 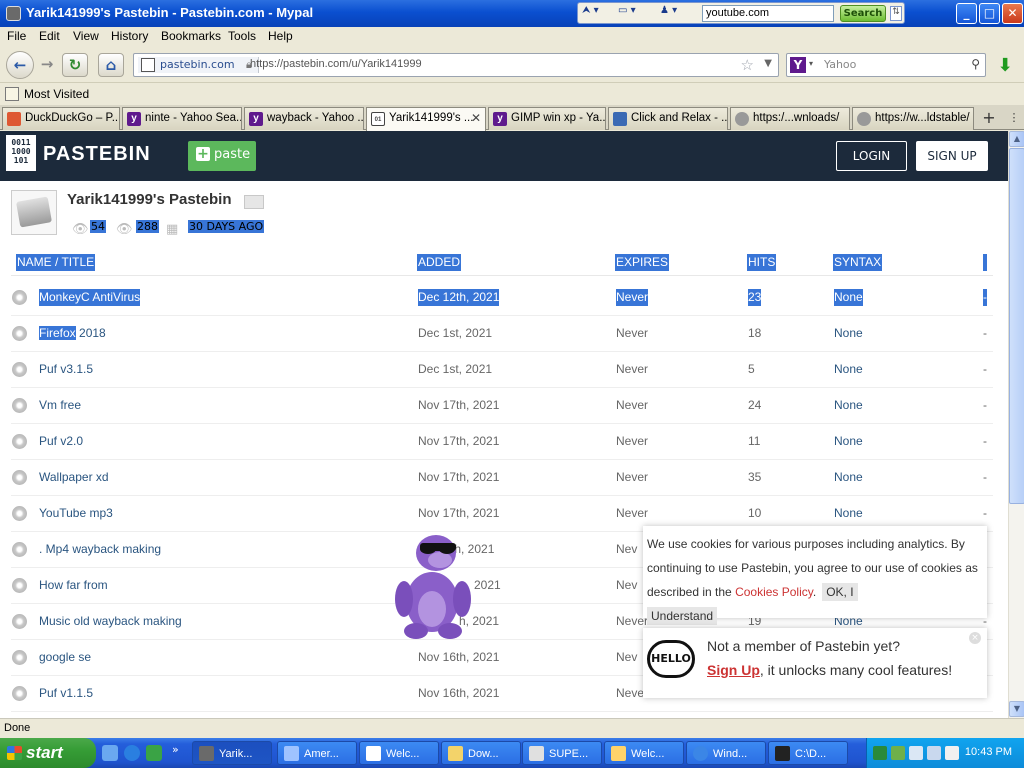 I want to click on home-button: ⌂, so click(x=111, y=65).